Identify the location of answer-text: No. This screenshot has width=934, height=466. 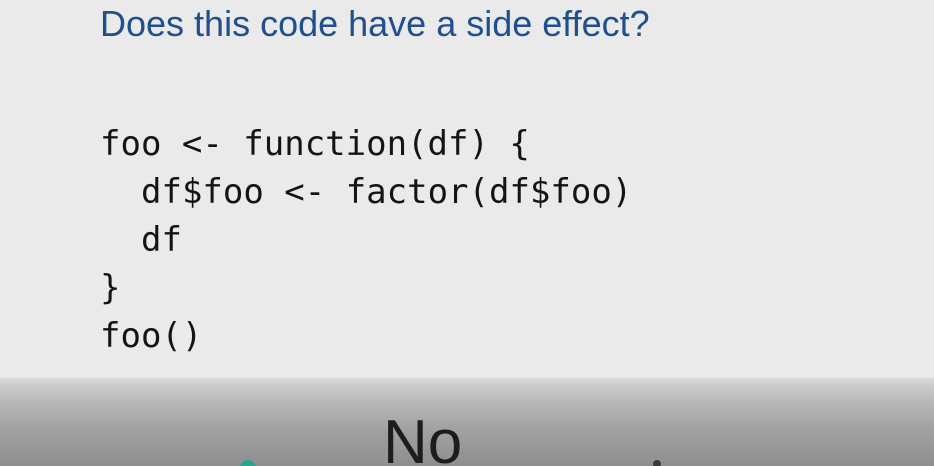
(423, 437).